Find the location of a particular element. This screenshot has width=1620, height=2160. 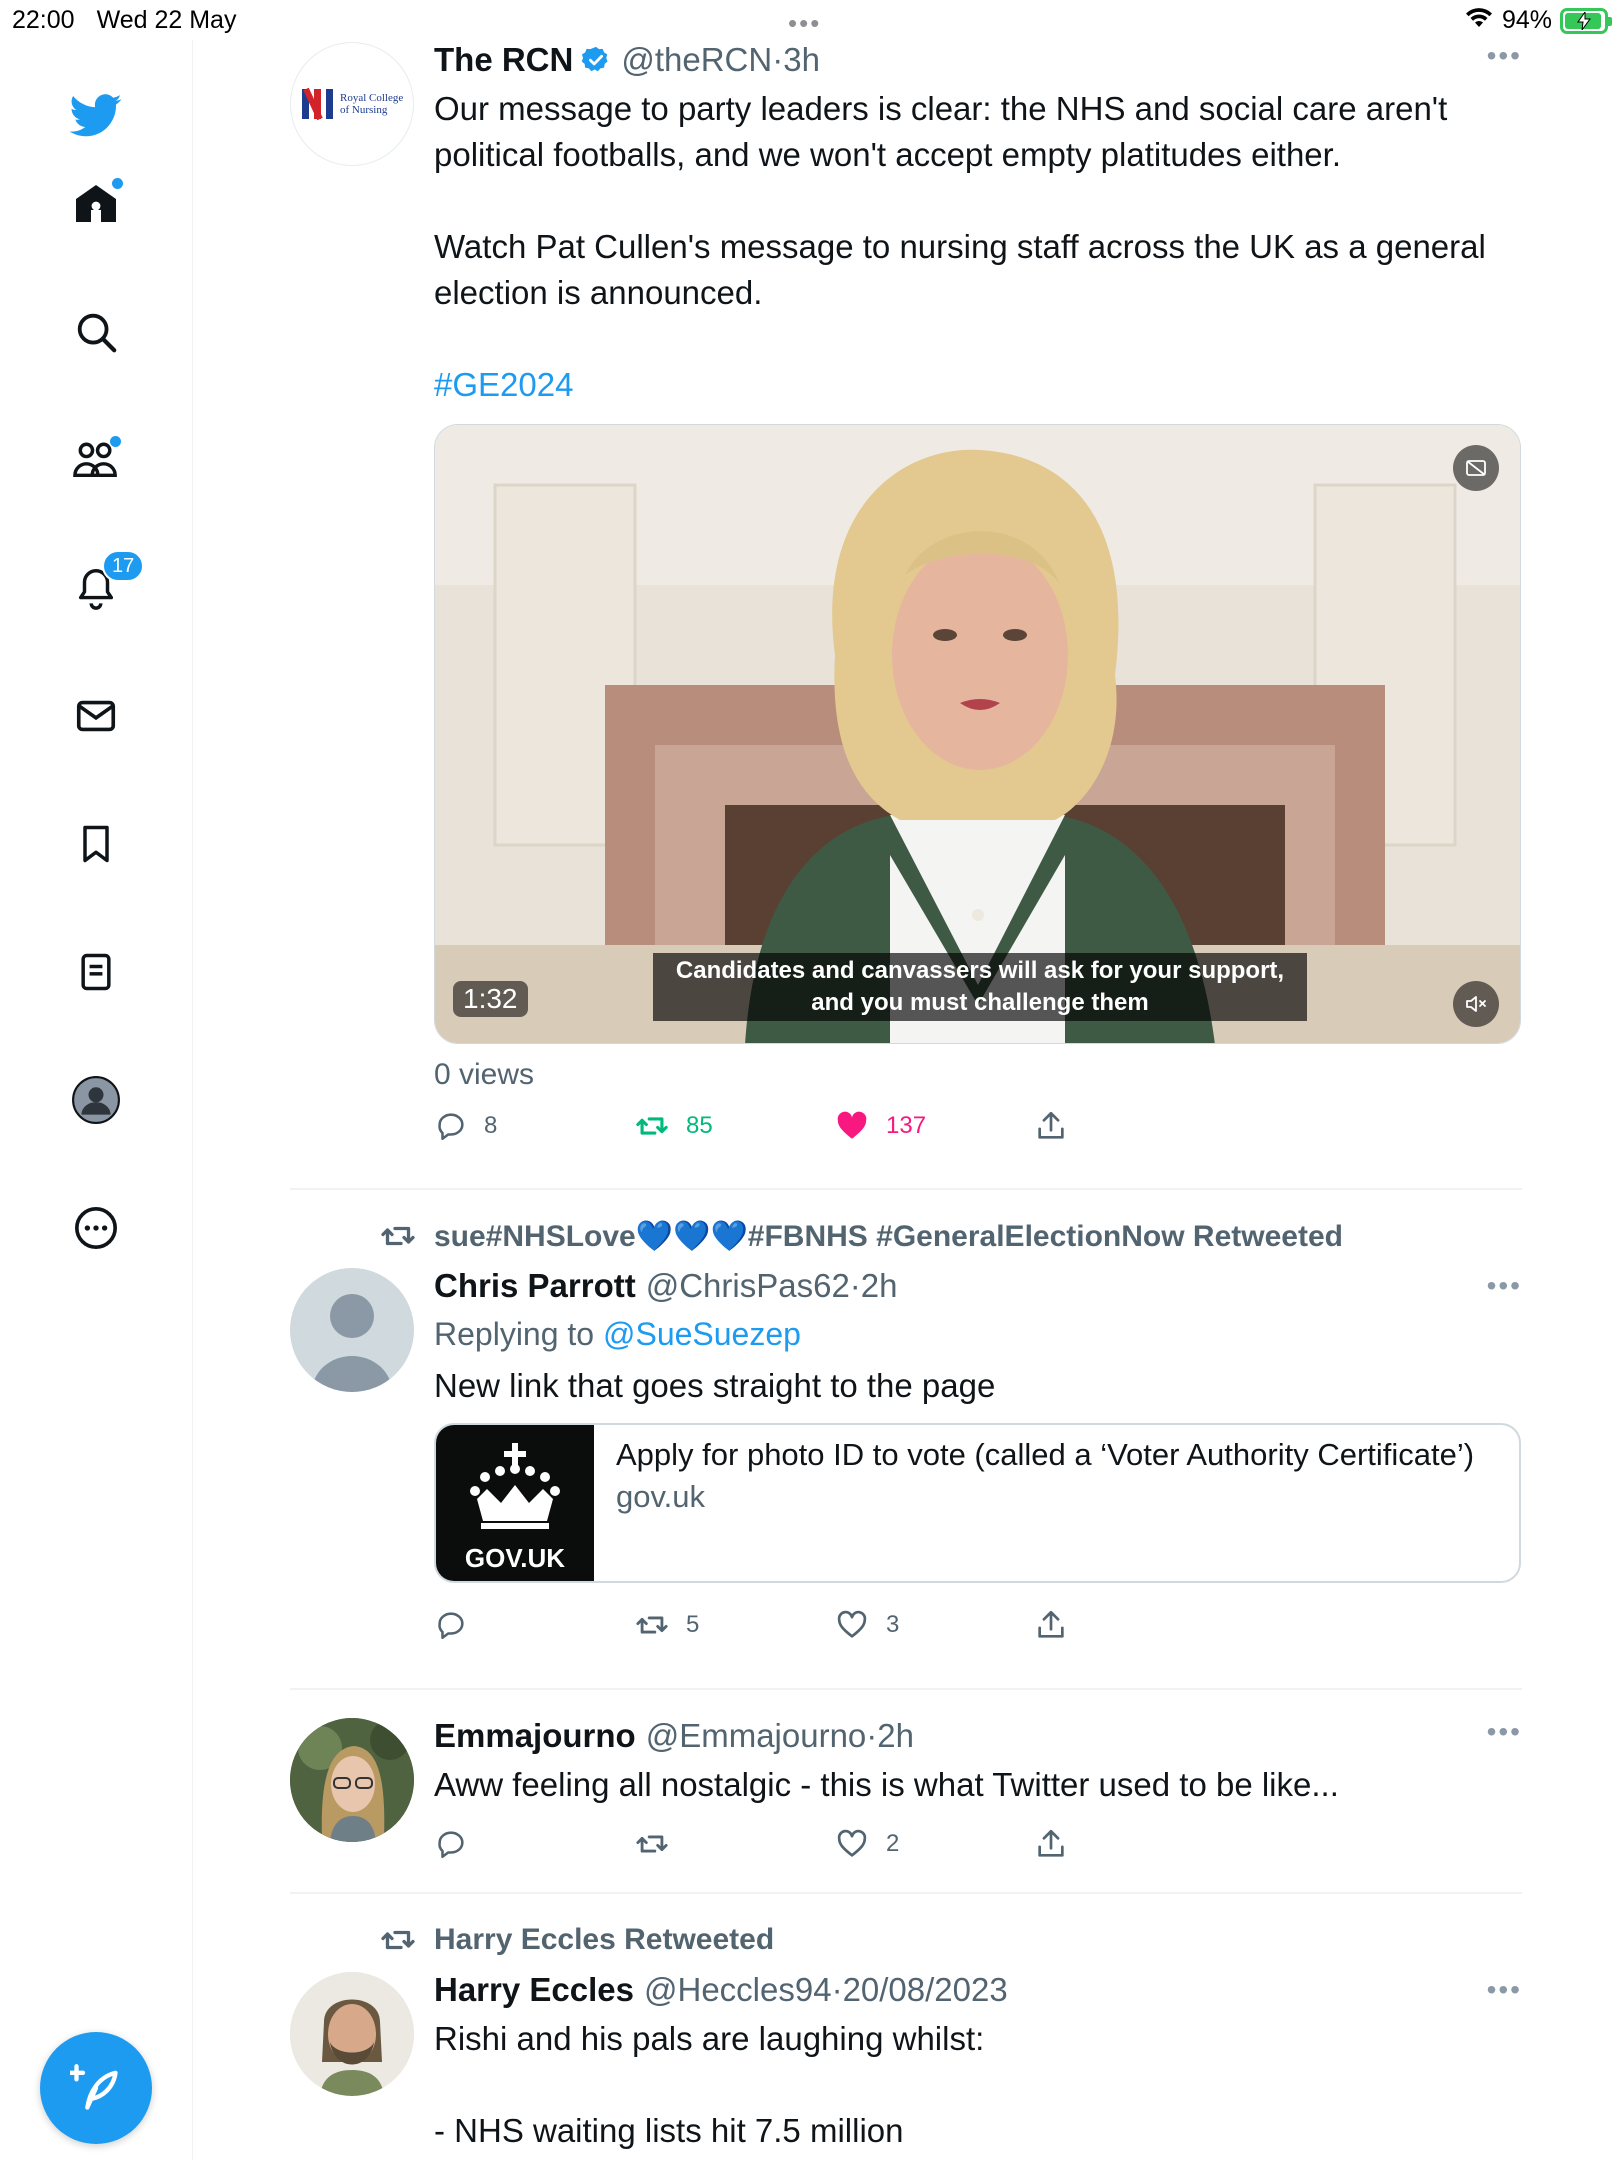

status-date: Wed 22 May is located at coordinates (166, 20).